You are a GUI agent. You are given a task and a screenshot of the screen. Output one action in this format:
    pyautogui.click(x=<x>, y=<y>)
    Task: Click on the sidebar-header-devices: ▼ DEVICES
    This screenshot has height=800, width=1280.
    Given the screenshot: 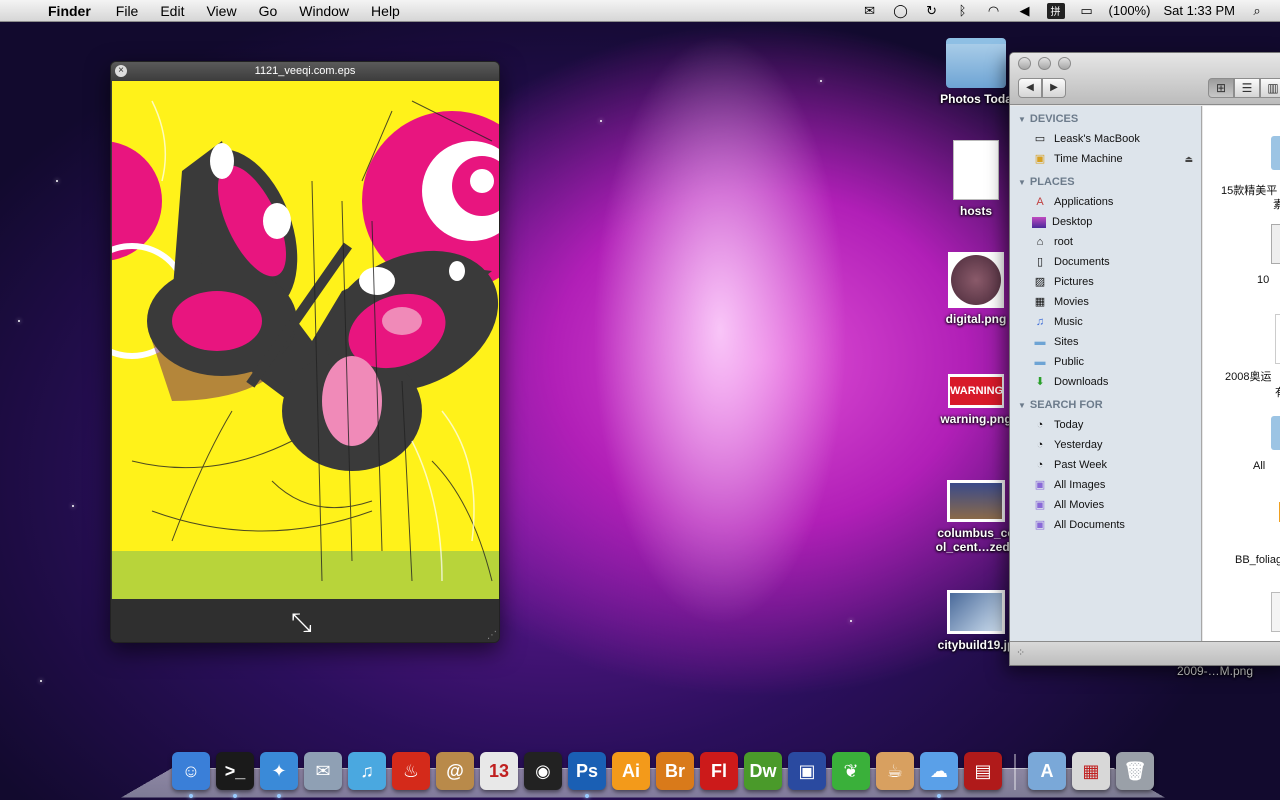 What is the action you would take?
    pyautogui.click(x=1105, y=119)
    